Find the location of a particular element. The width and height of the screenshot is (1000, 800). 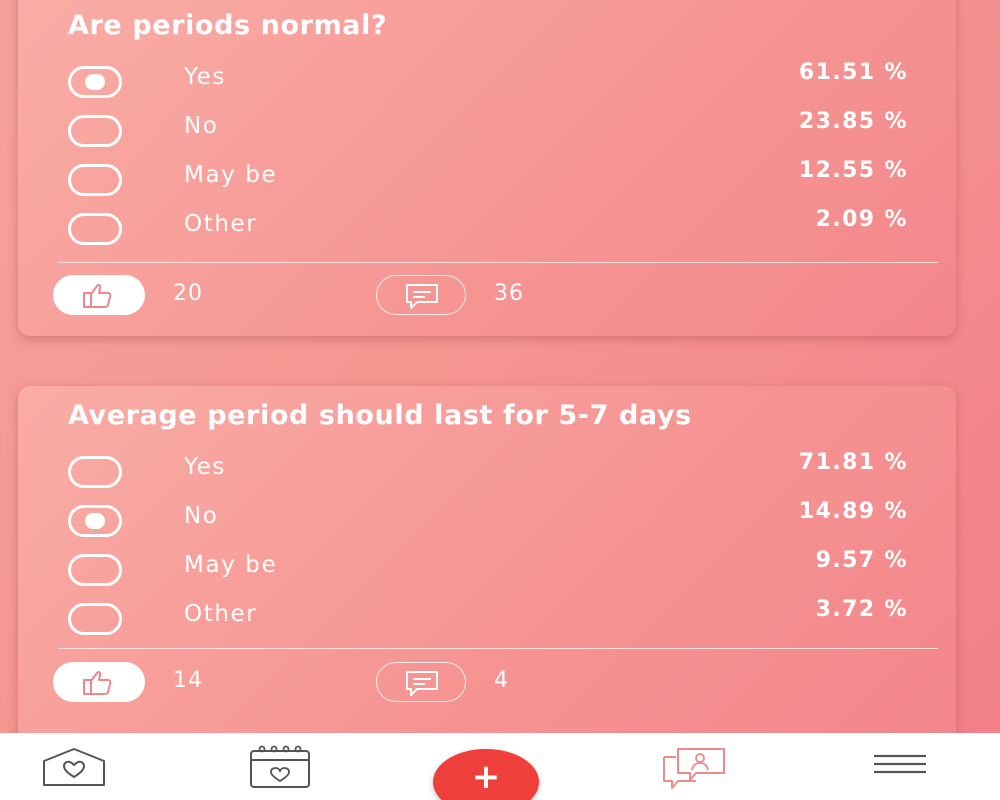

comment-count: 36 is located at coordinates (509, 293).